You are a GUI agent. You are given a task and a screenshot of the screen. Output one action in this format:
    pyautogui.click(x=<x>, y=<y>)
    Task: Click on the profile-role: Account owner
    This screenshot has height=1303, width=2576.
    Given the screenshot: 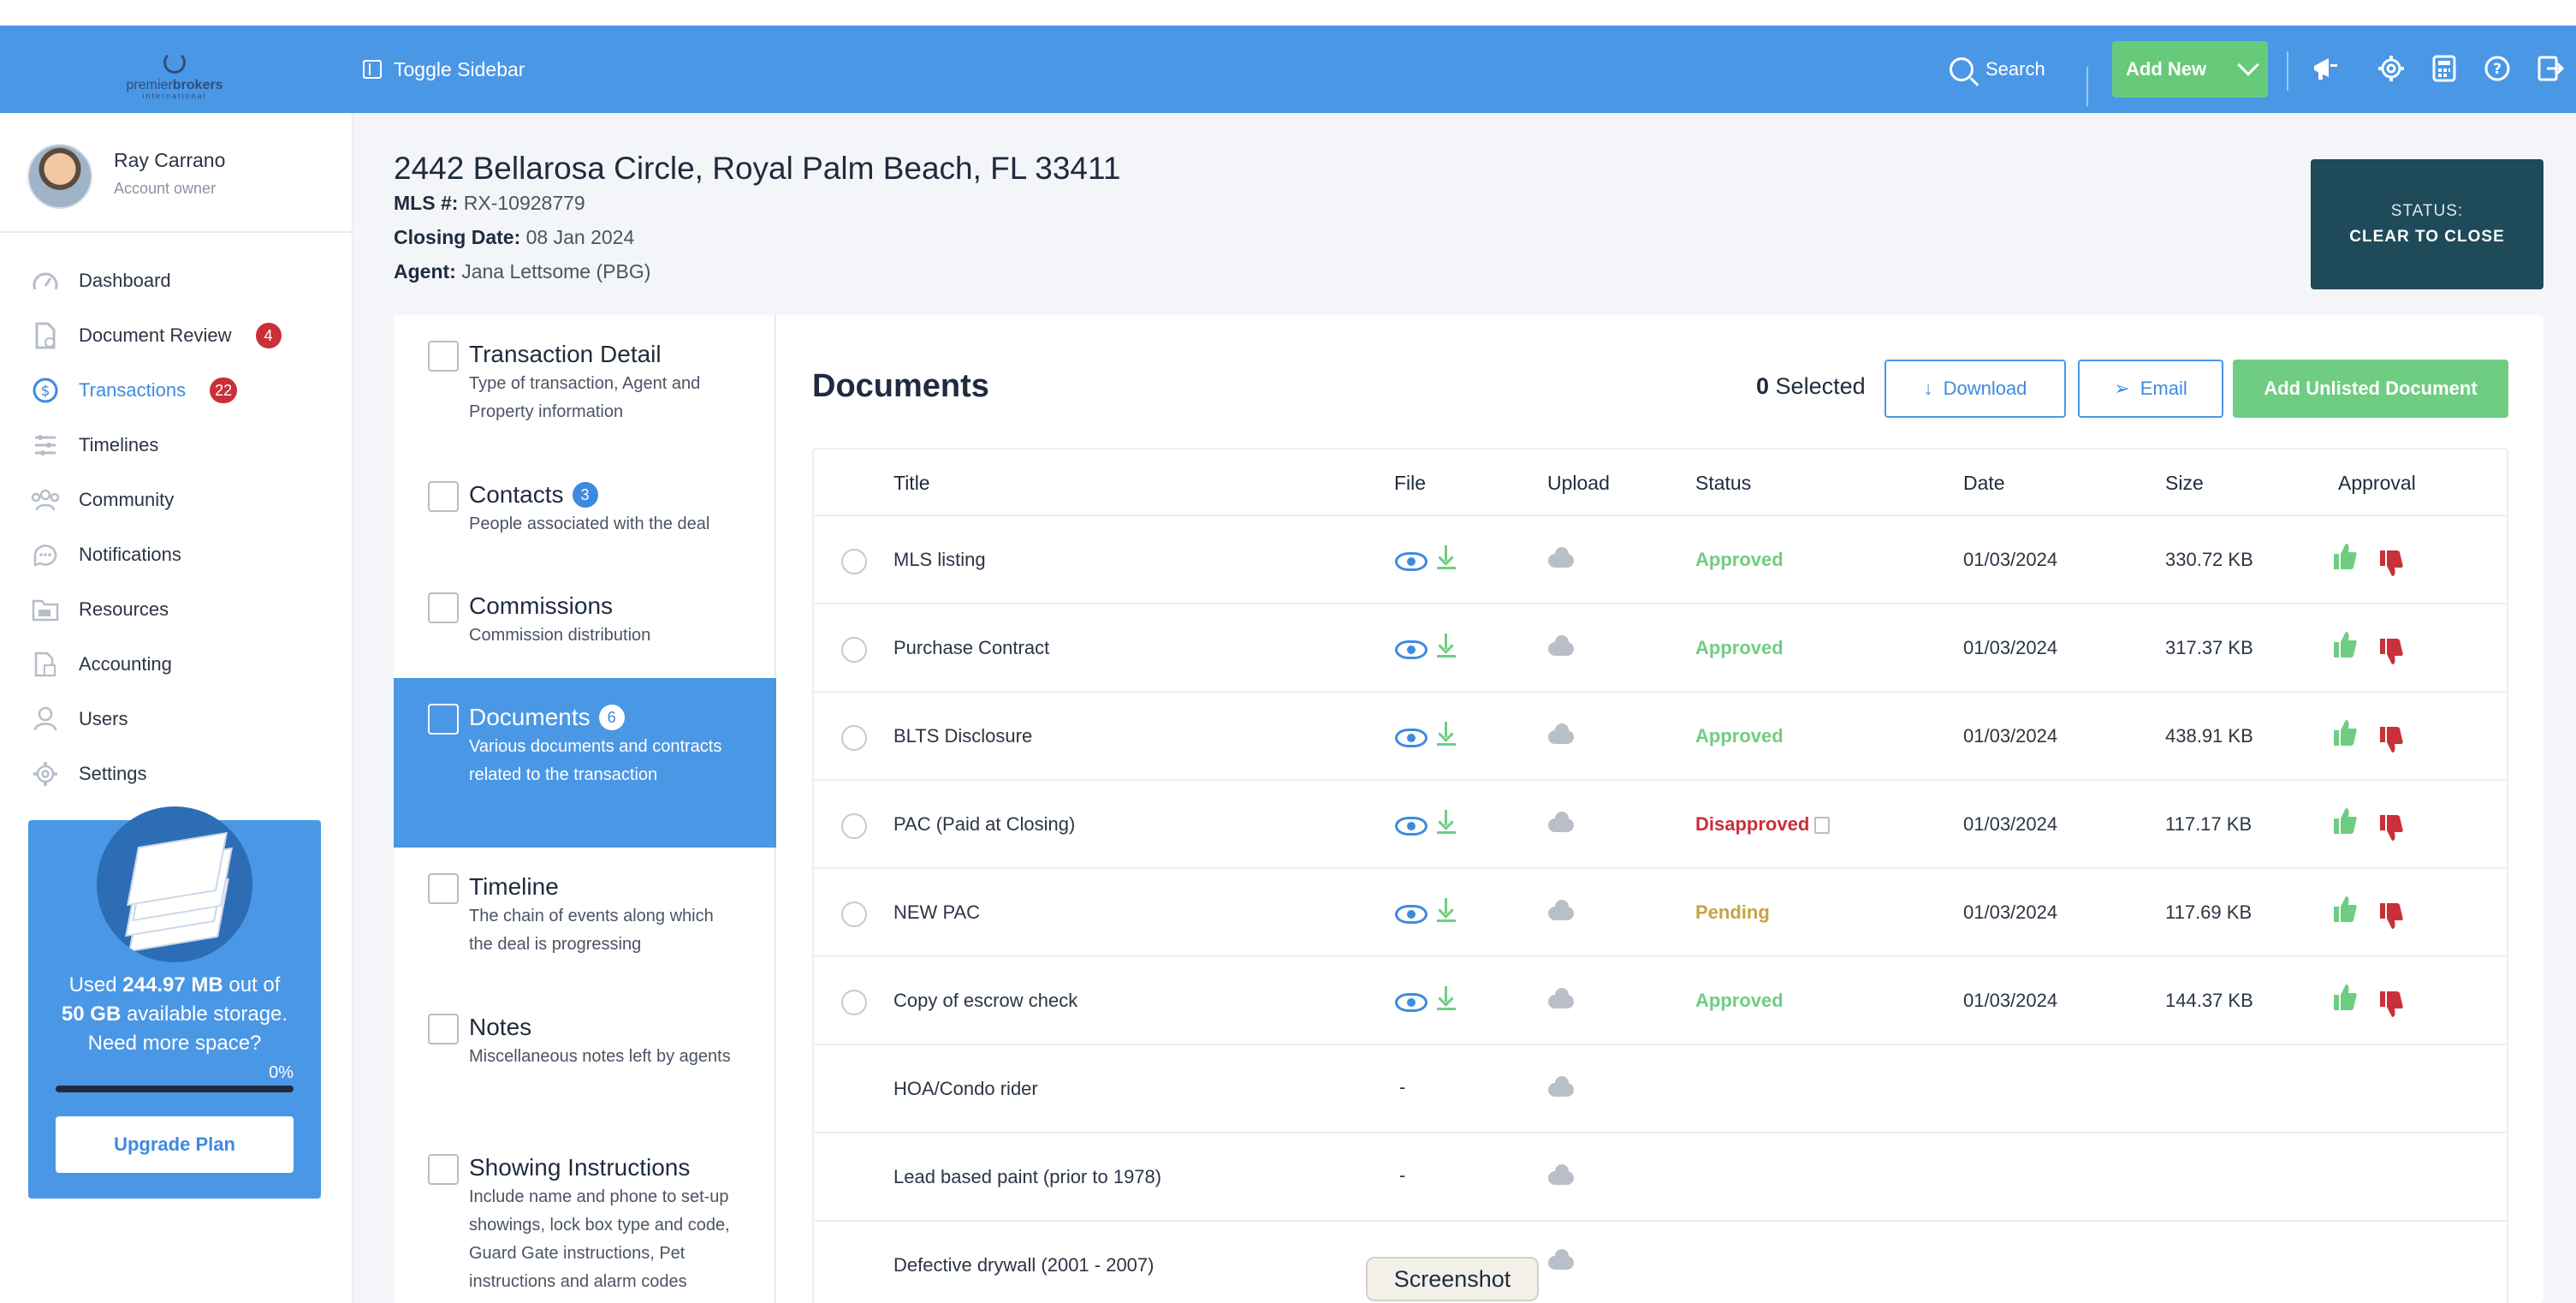 What is the action you would take?
    pyautogui.click(x=165, y=188)
    